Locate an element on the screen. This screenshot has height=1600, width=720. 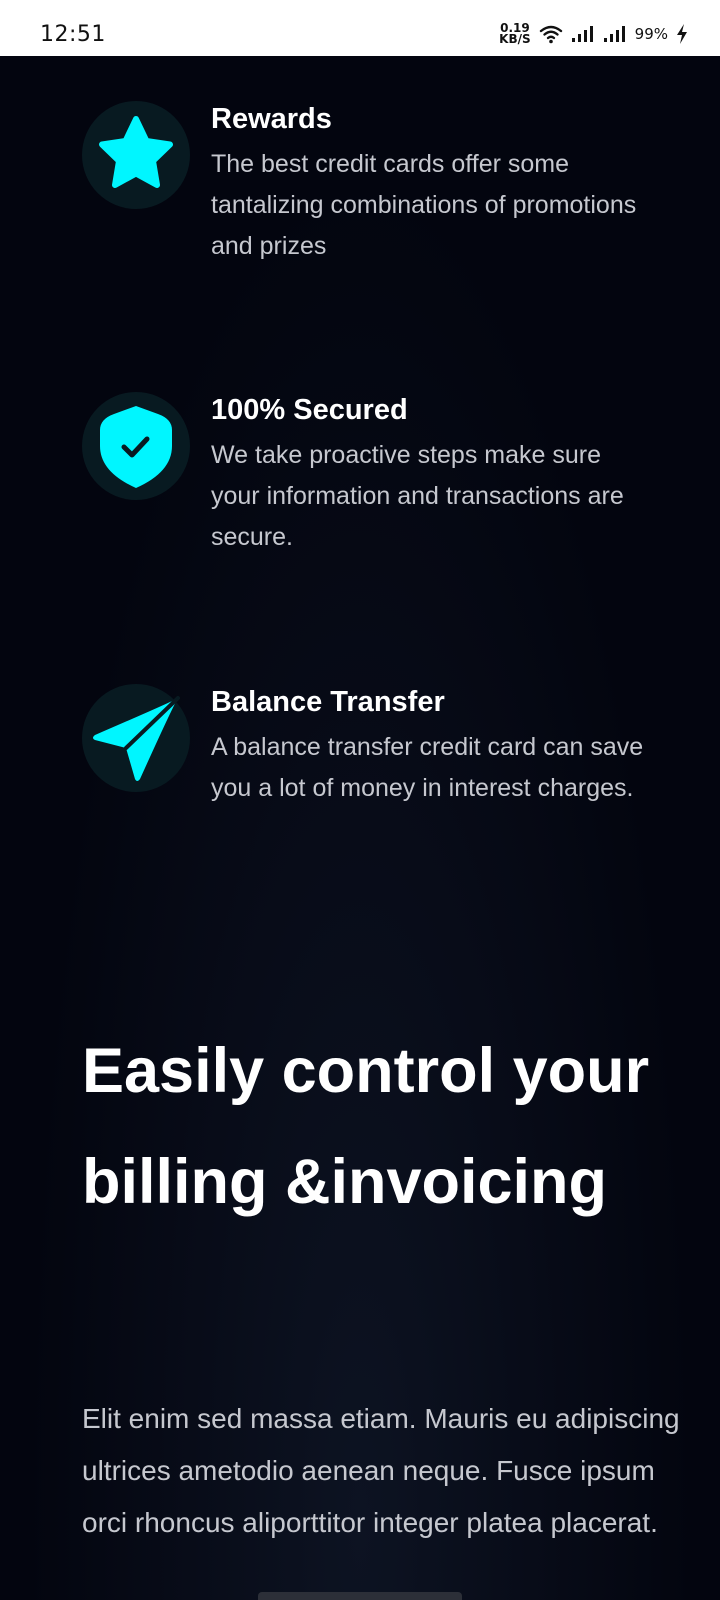
shield-check-icon is located at coordinates (136, 447).